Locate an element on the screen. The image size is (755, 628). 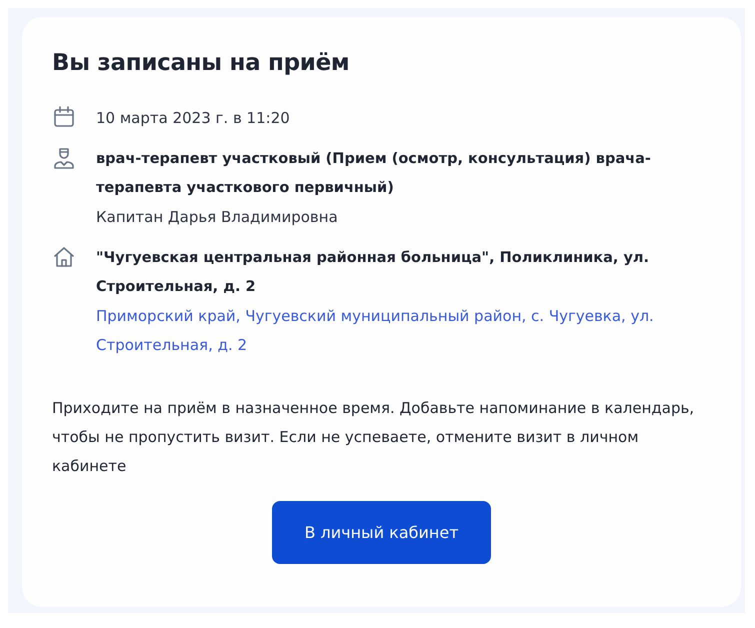
info-paragraph: Приходите на приём в назначенное время. Добавьте напоминание в календарь, чтобы не пропустить визит. Если не успеваете, отмените визит в личном кабинете is located at coordinates (374, 437).